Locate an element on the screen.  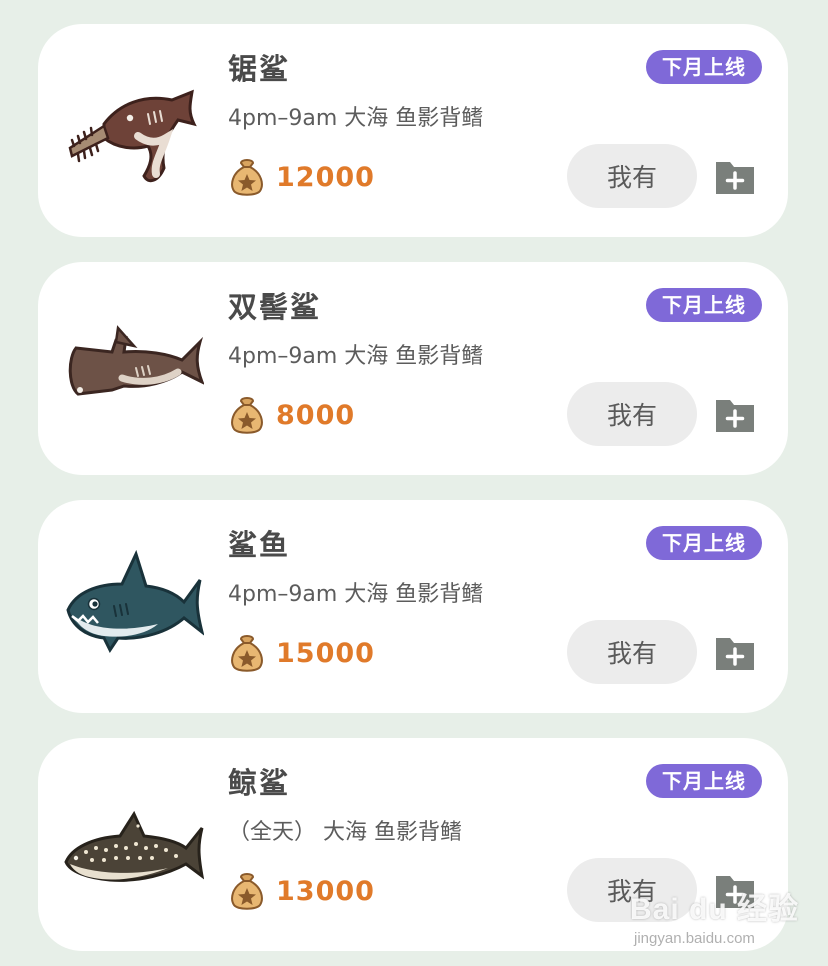
price-row: 13000 is located at coordinates (301, 891).